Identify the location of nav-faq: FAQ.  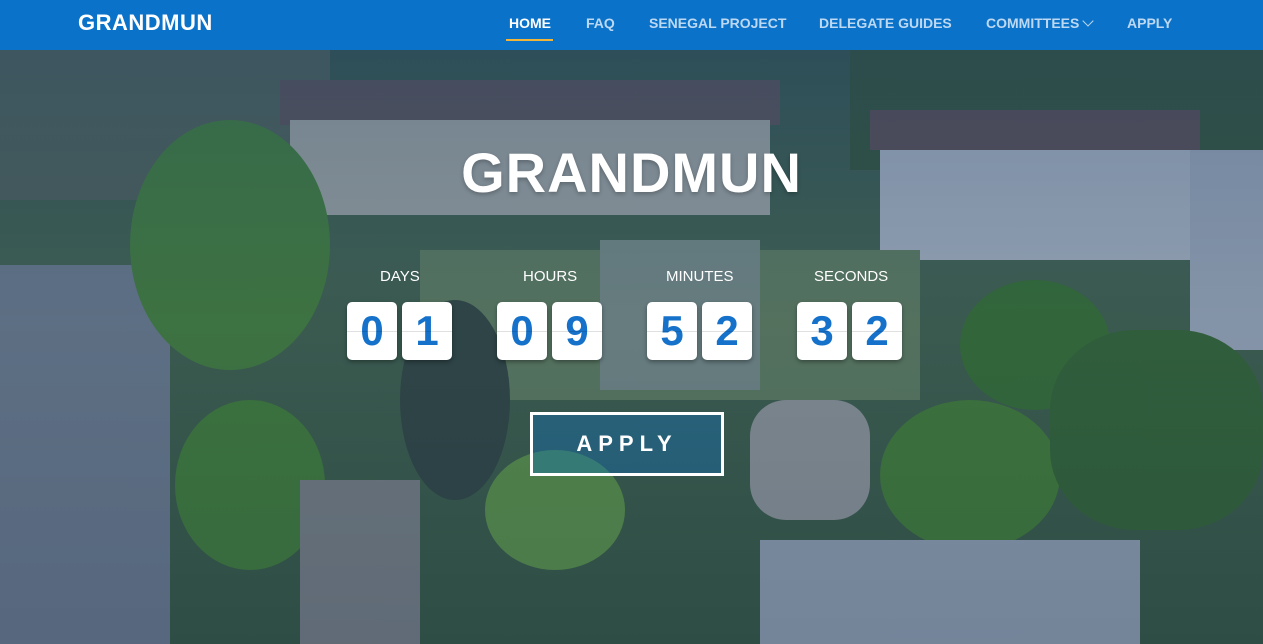
(600, 23).